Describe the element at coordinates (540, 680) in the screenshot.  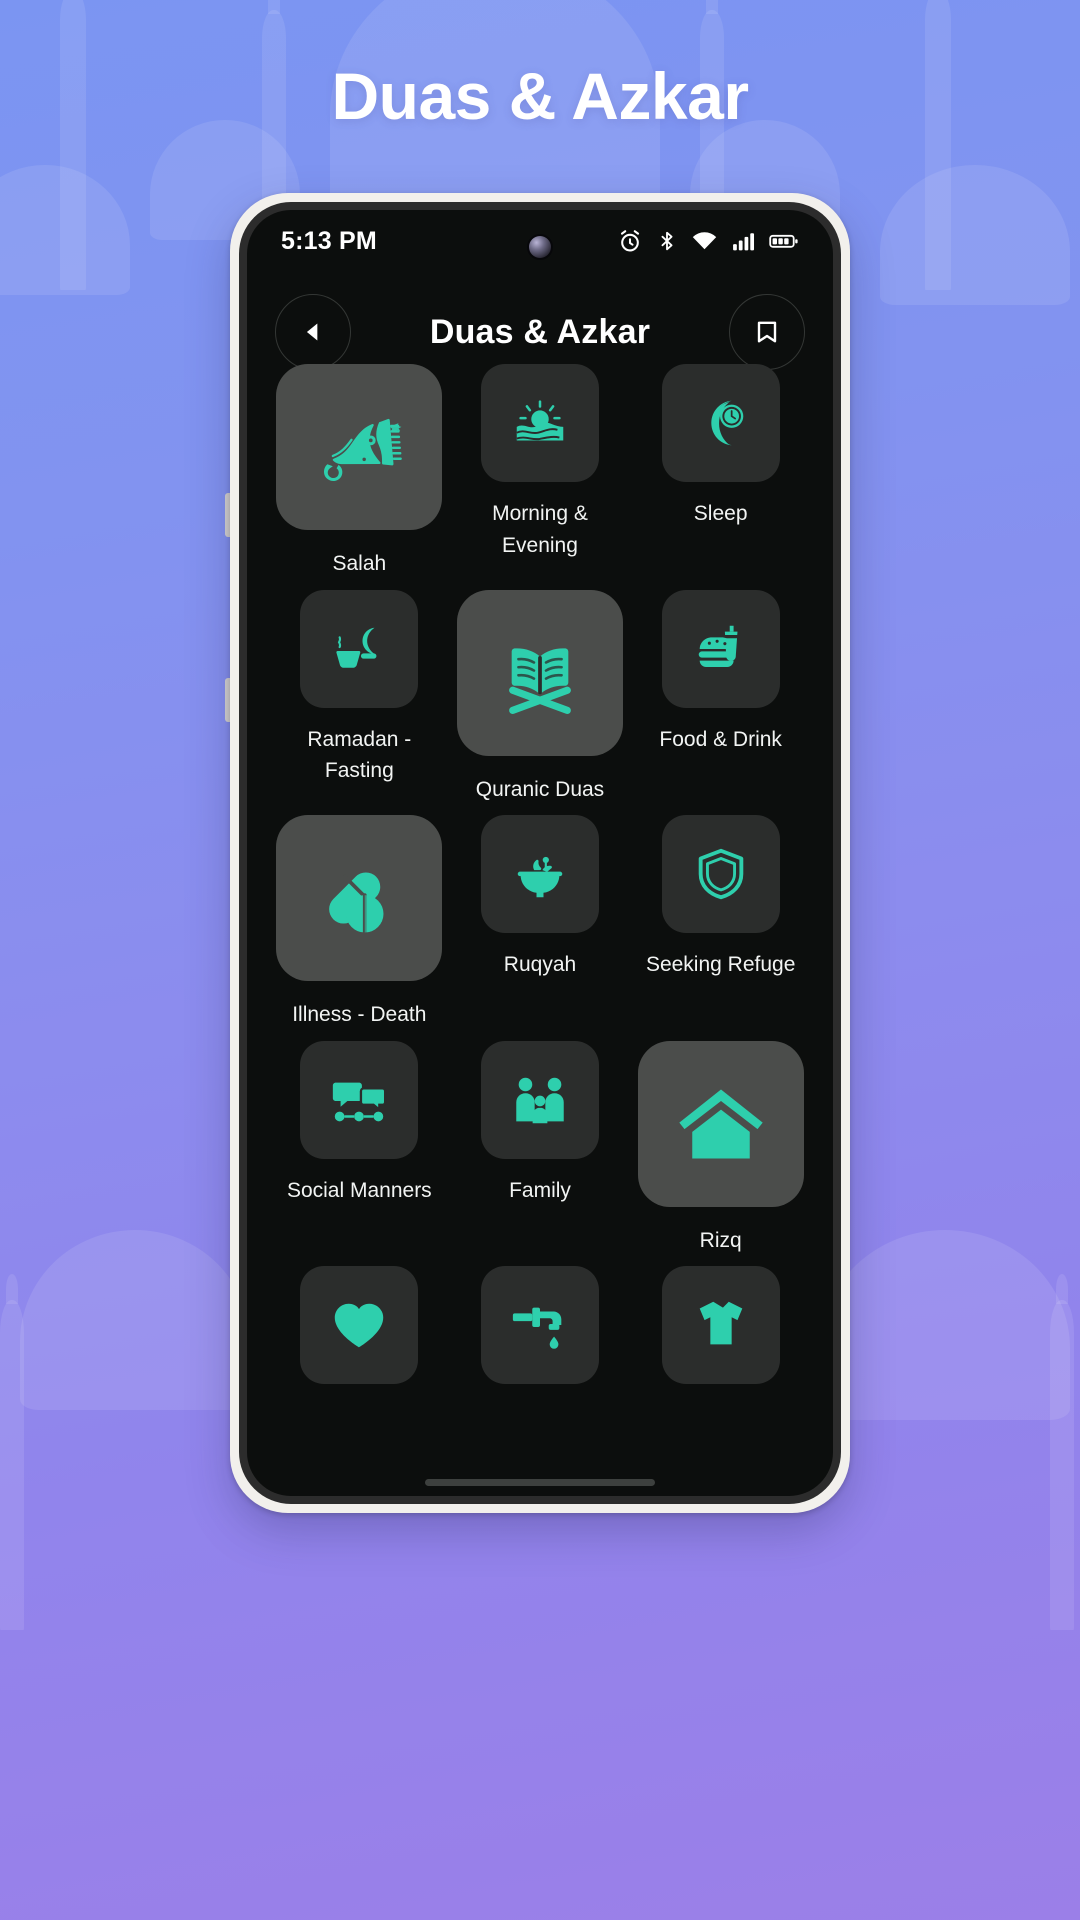
I see `open-quran-icon` at that location.